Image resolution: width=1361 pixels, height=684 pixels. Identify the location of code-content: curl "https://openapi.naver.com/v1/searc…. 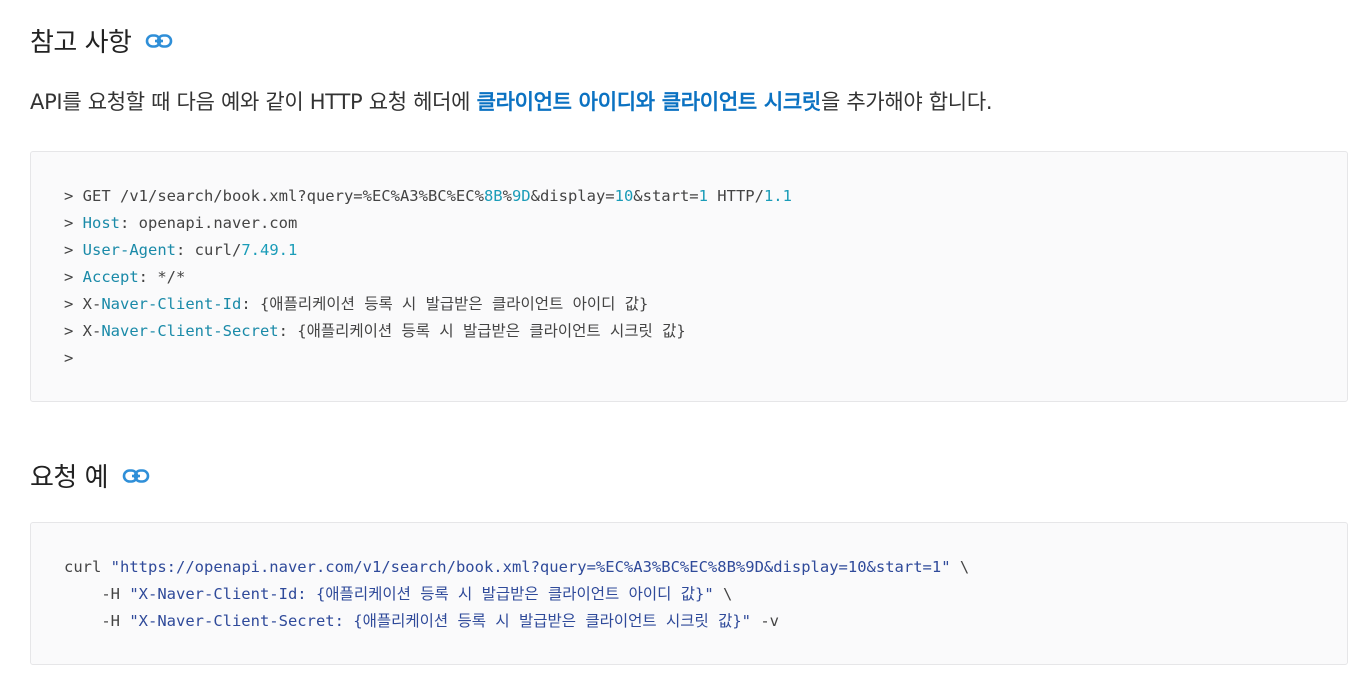
(516, 594).